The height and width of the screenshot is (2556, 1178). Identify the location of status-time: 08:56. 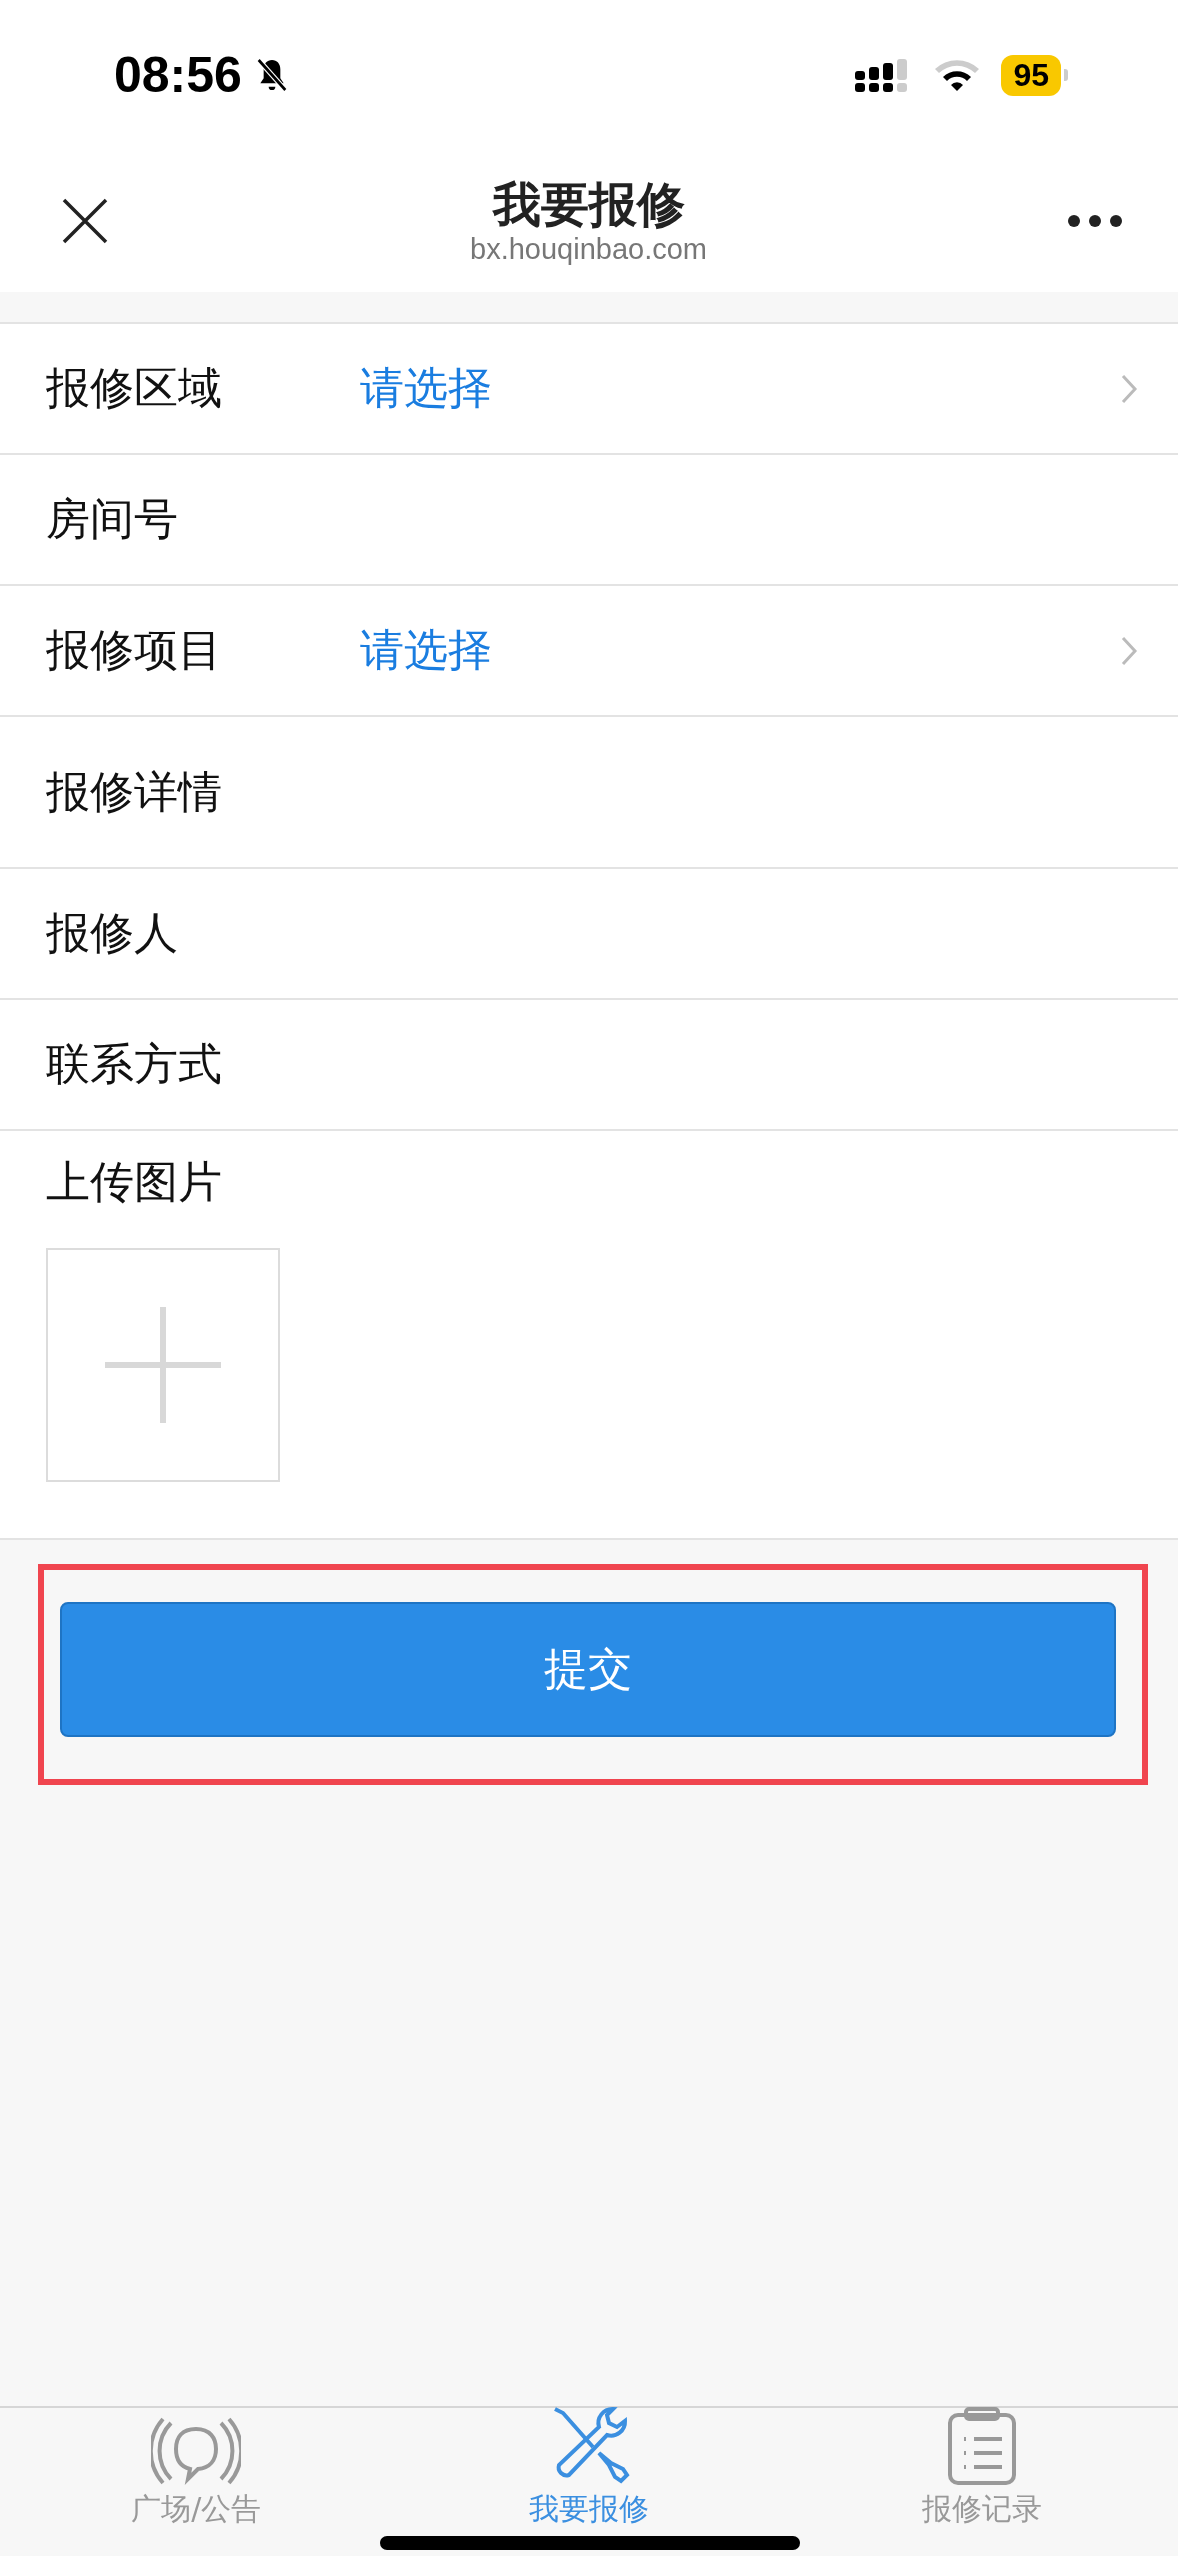
(178, 75).